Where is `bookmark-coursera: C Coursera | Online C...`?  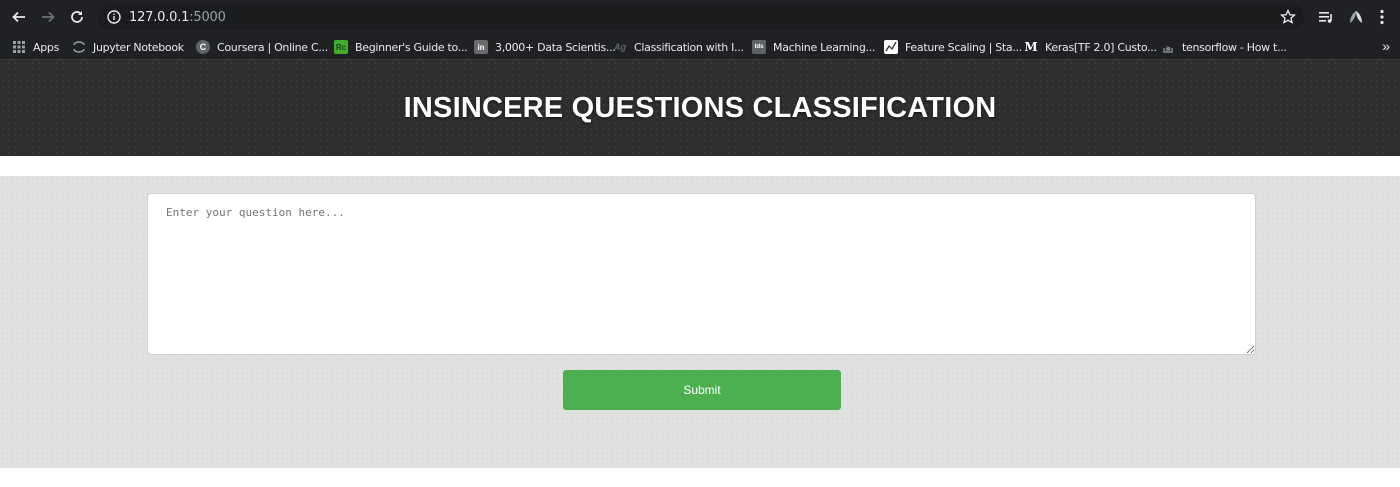 bookmark-coursera: C Coursera | Online C... is located at coordinates (262, 47).